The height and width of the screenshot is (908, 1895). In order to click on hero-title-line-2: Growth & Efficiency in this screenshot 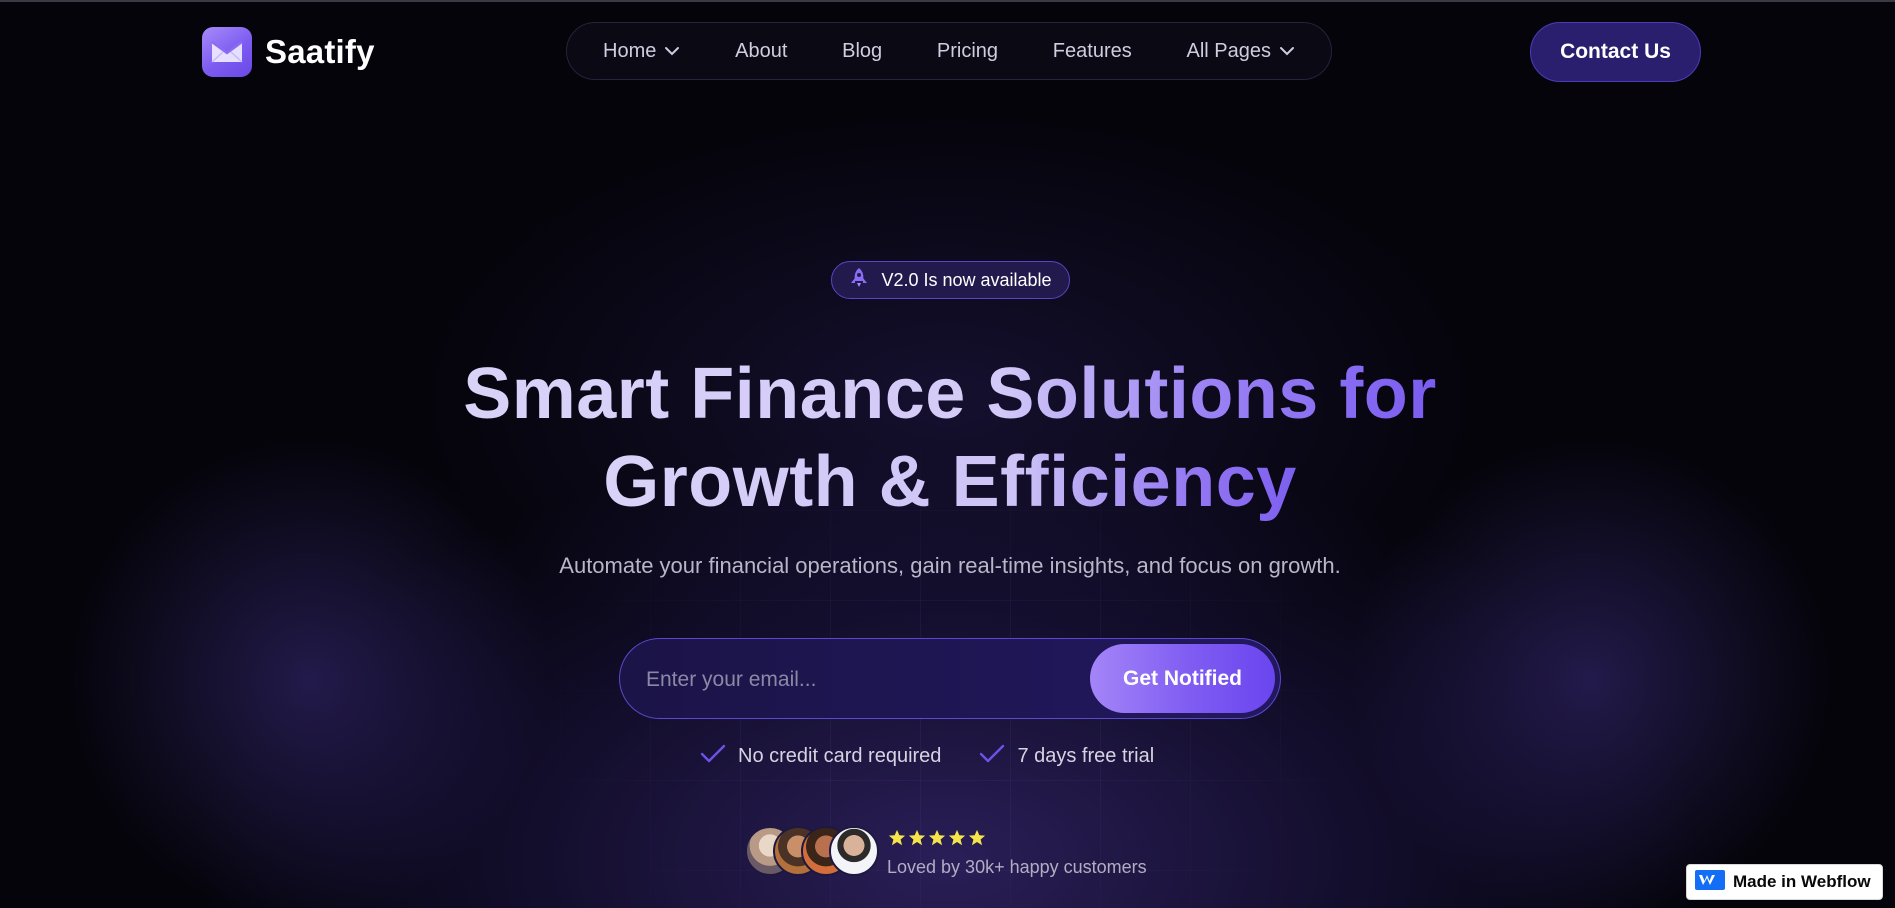, I will do `click(950, 482)`.